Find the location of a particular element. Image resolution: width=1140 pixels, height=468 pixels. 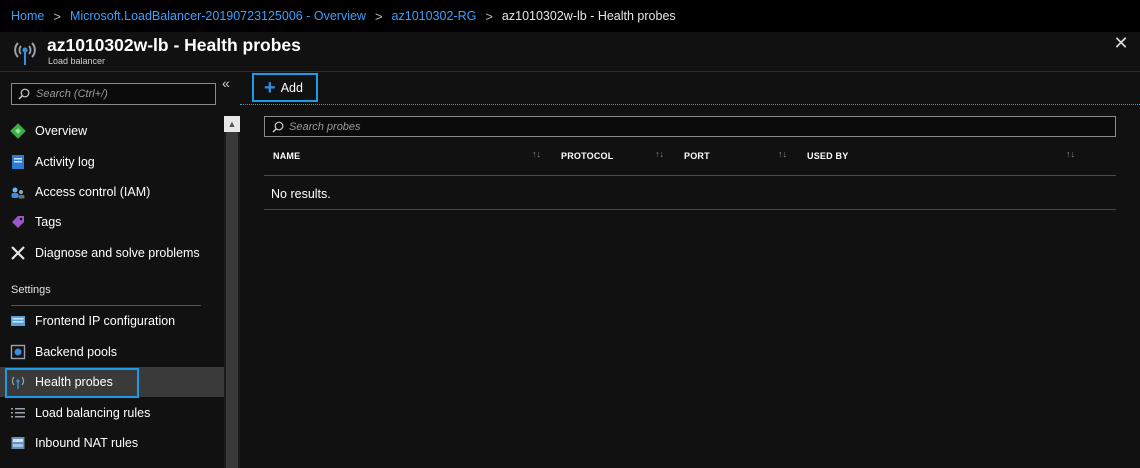

column-header-used-by: USED BY is located at coordinates (827, 156).